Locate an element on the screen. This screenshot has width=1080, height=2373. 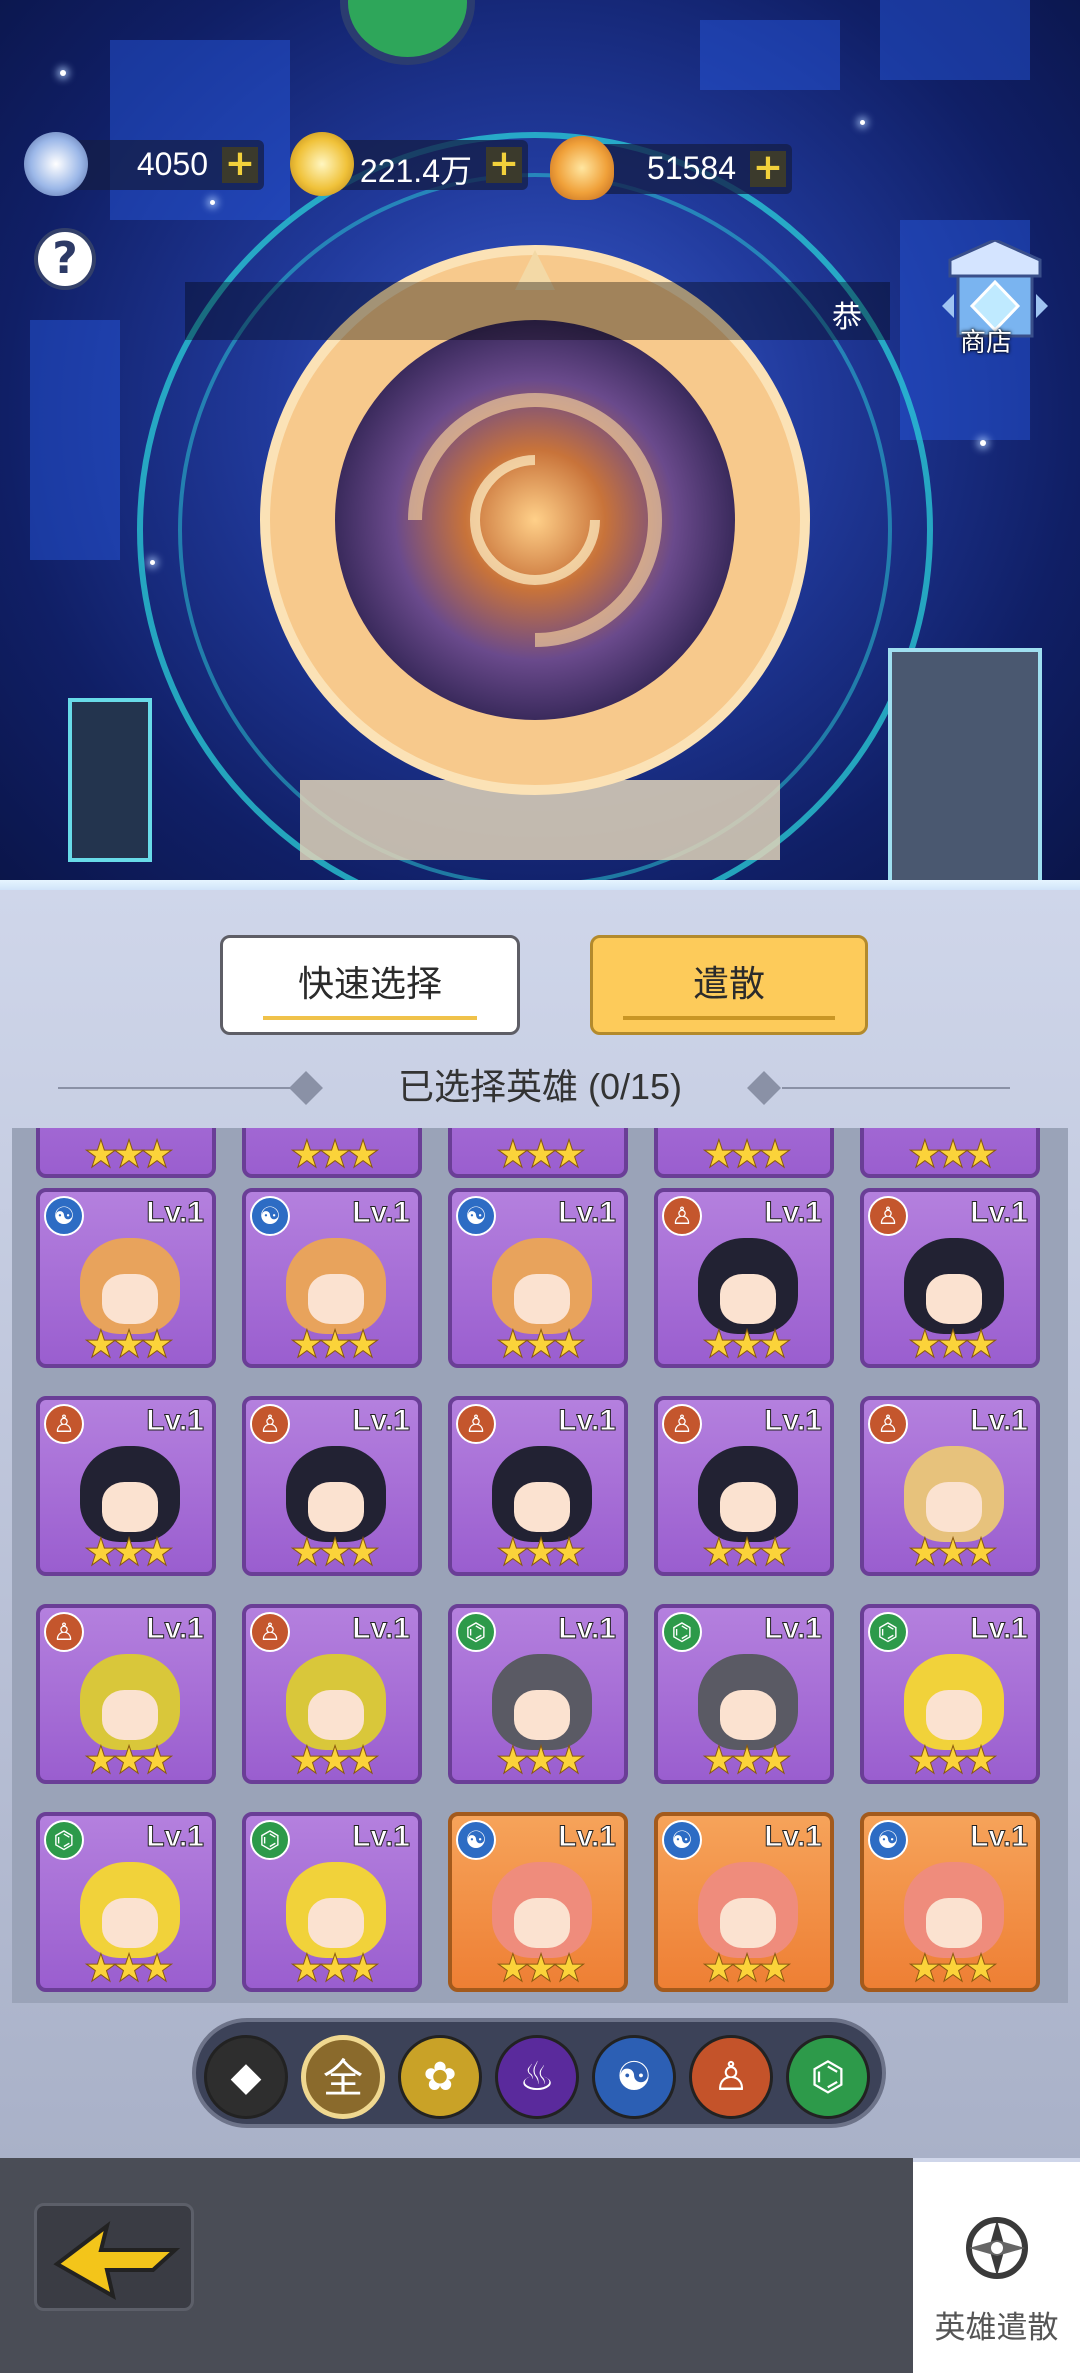
currency-gold-plus-button: + is located at coordinates (504, 164).